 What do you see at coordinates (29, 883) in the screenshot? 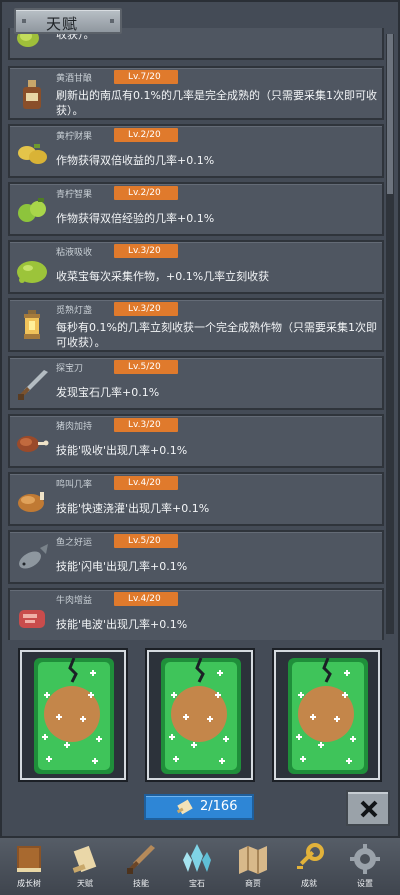
I see `nav-label: 成长树` at bounding box center [29, 883].